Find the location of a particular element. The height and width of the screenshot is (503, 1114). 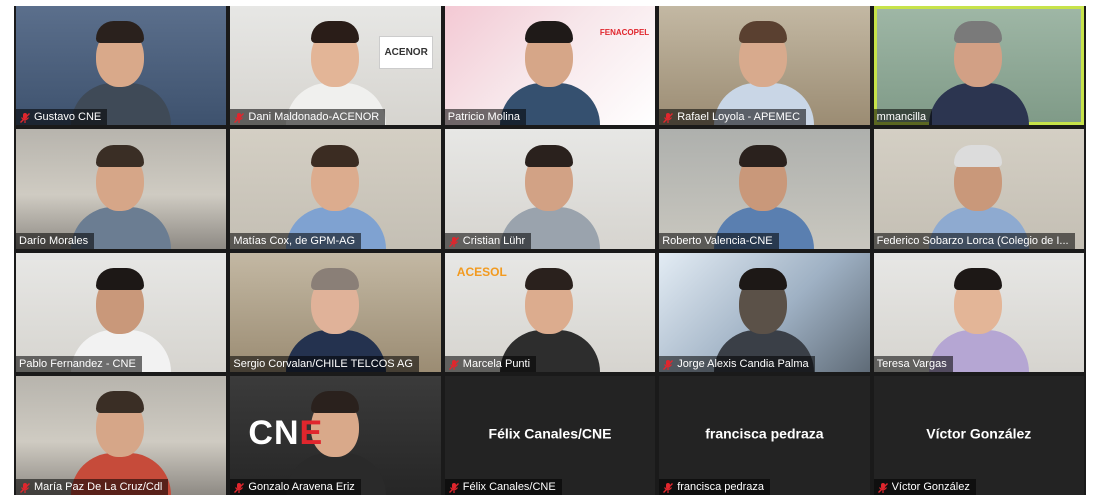

participant-display-name: Félix Canales/CNE is located at coordinates (550, 433).